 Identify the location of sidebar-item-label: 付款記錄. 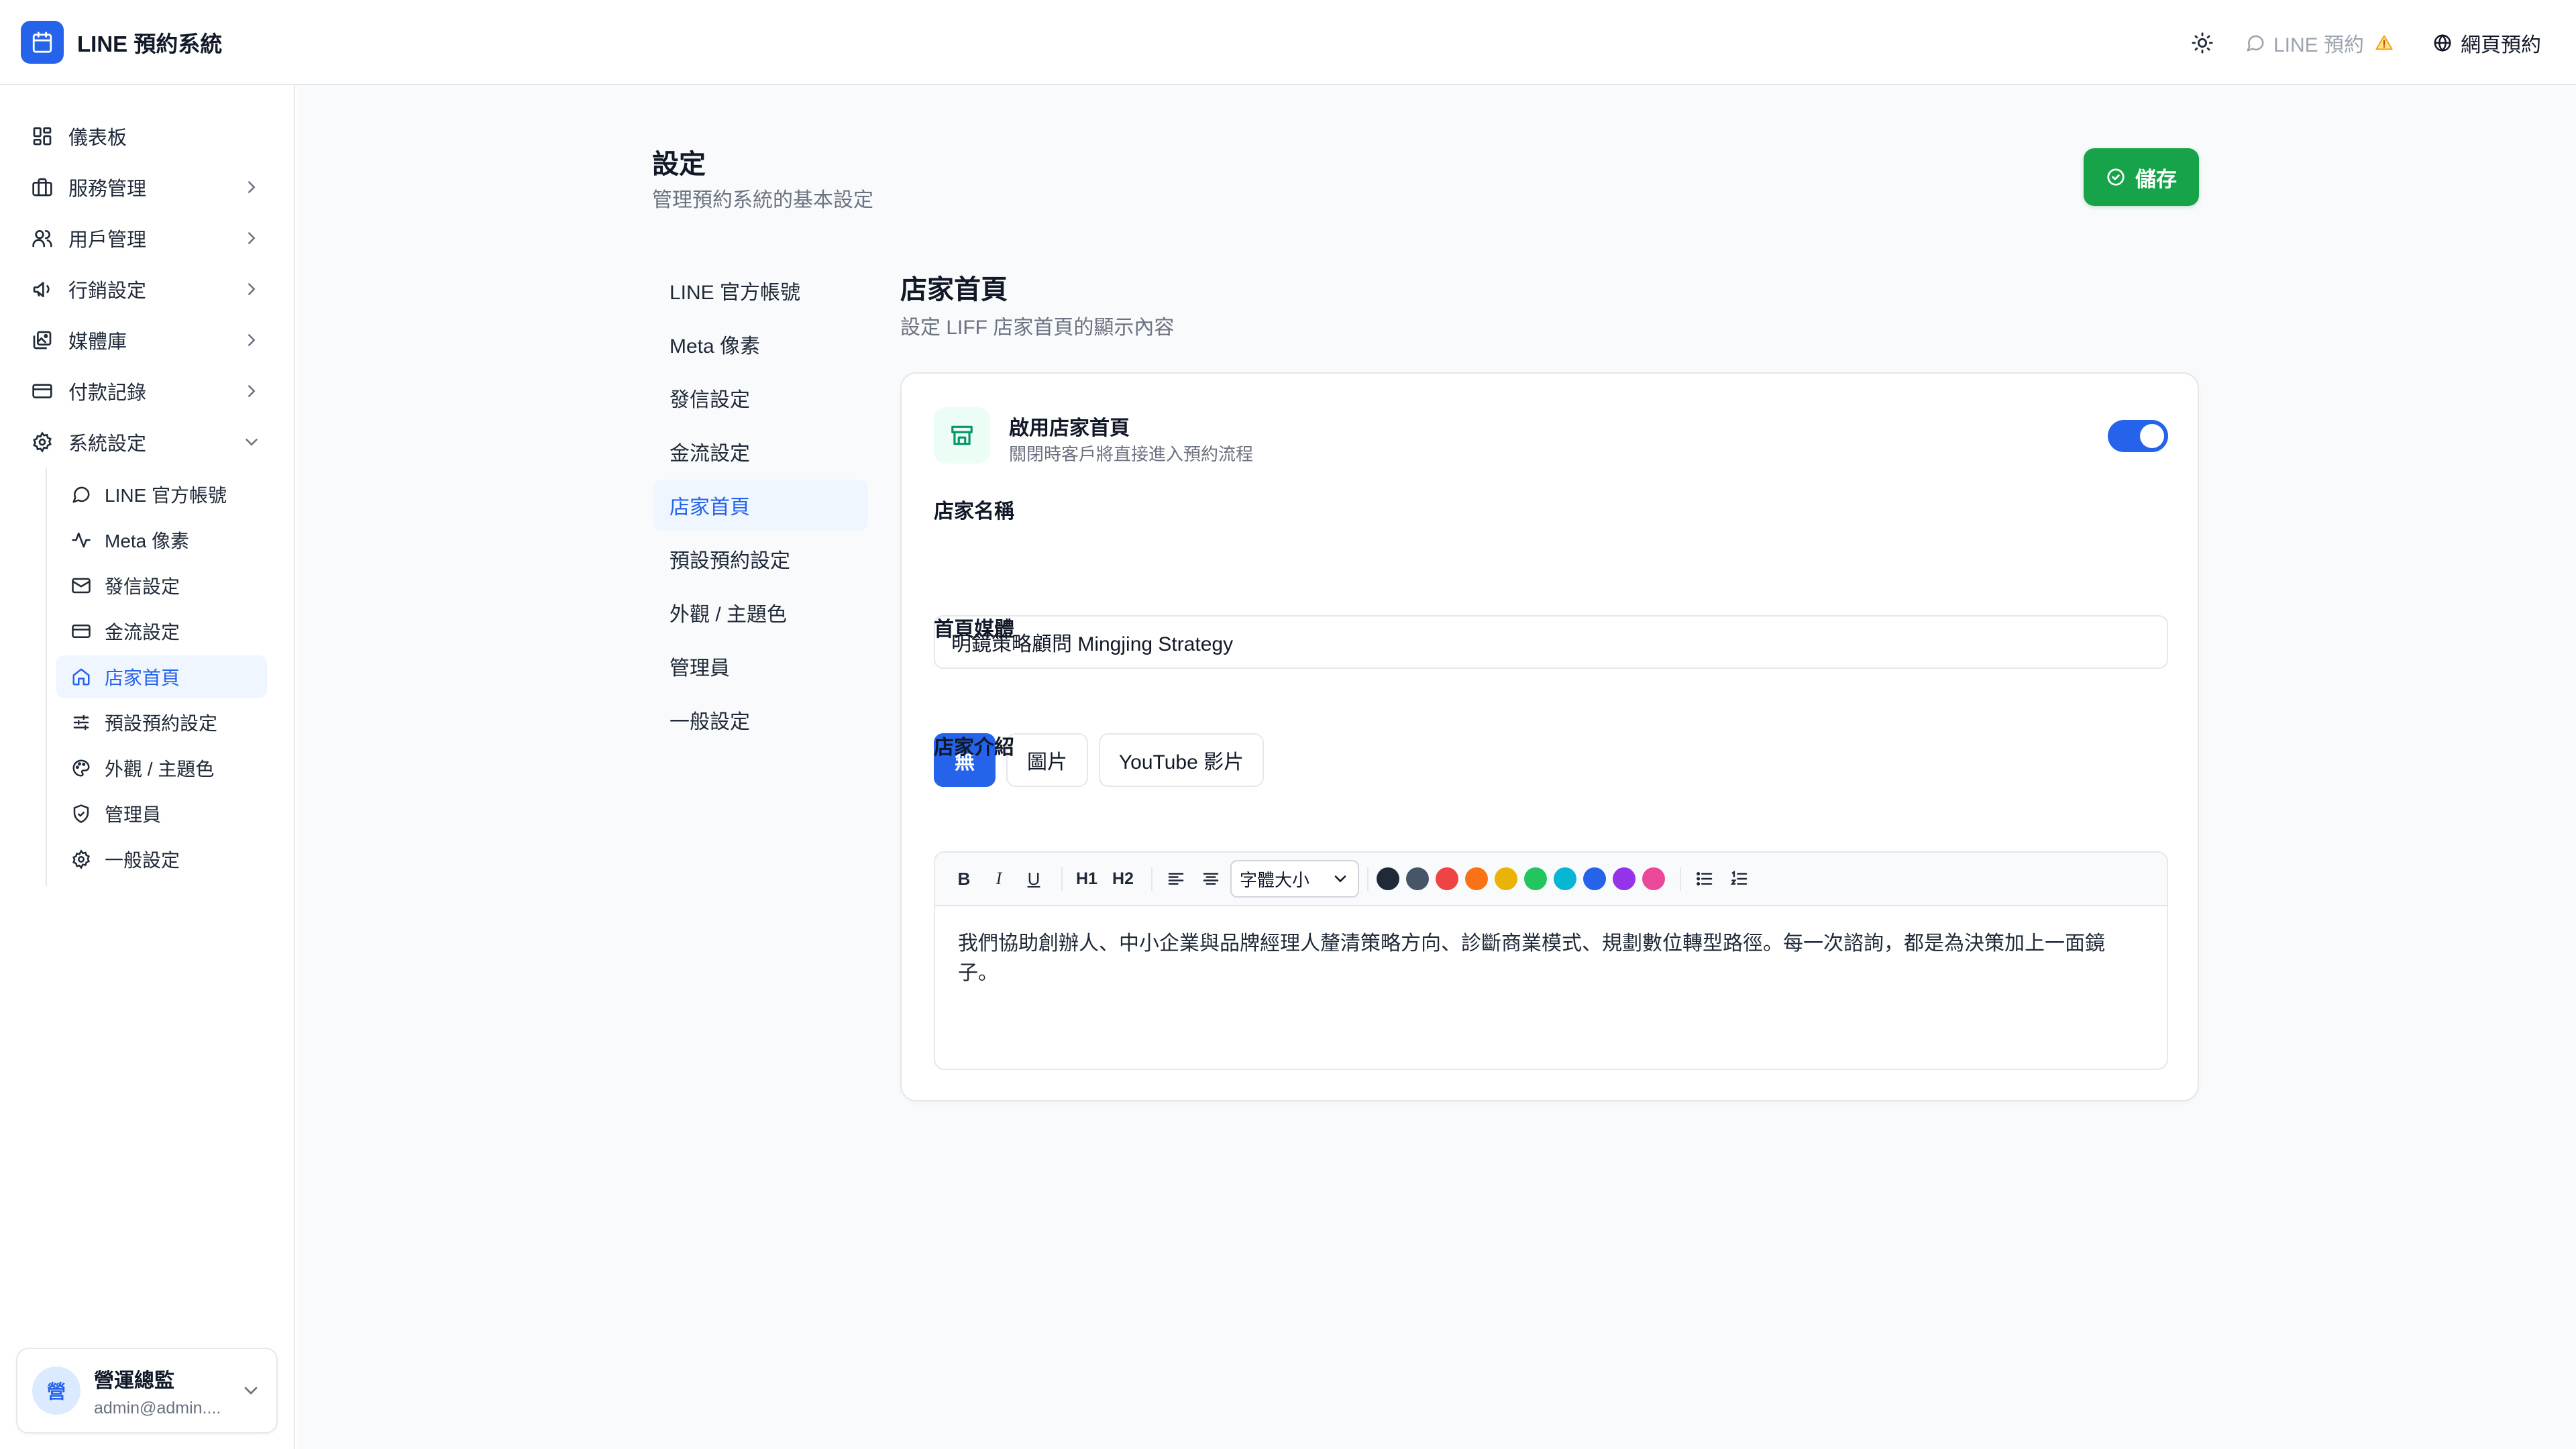
(107, 393).